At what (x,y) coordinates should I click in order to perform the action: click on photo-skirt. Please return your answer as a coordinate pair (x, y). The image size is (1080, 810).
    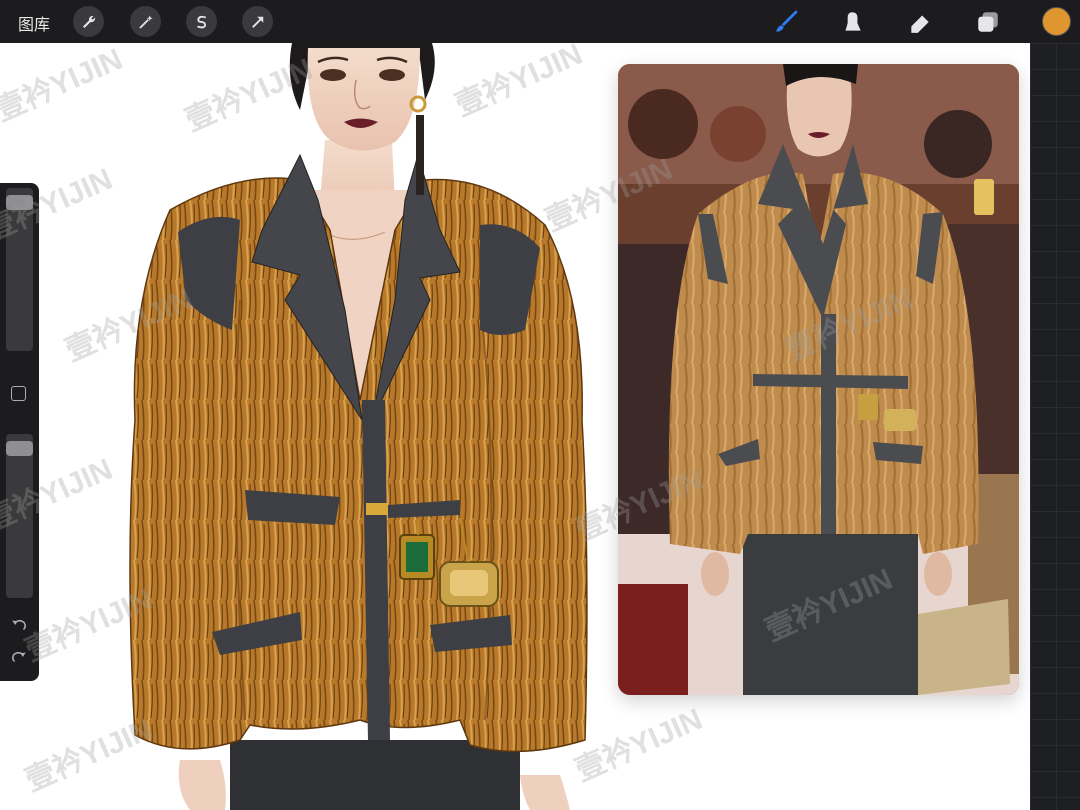
    Looking at the image, I should click on (830, 614).